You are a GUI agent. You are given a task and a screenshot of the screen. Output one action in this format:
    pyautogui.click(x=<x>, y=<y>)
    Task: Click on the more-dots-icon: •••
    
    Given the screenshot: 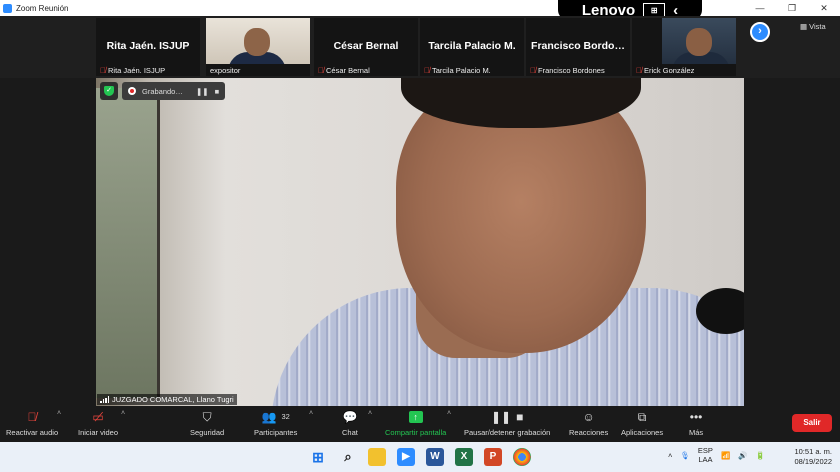 What is the action you would take?
    pyautogui.click(x=696, y=417)
    